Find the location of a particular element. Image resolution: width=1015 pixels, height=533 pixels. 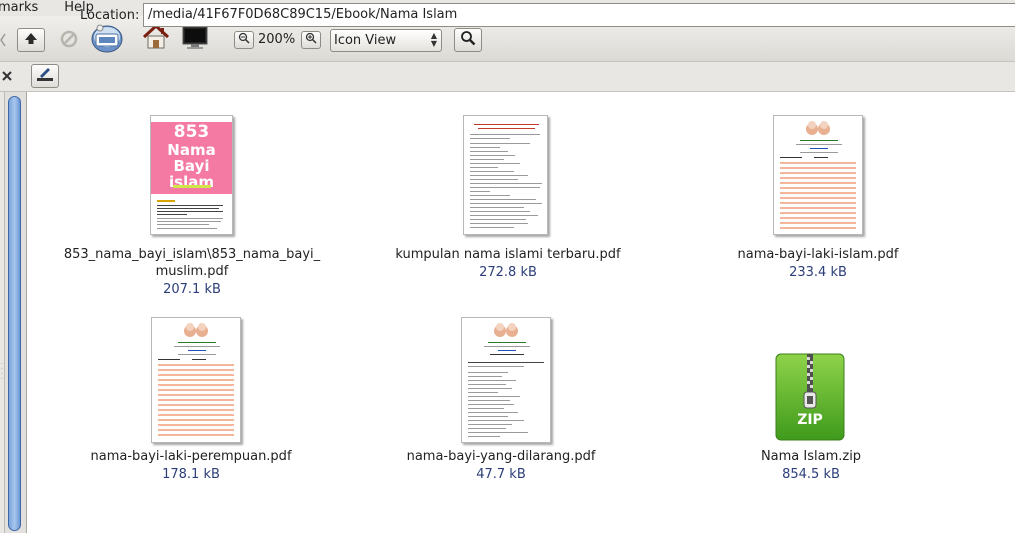

location-input: /media/41F67F0D68C89C15/Ebook/Nama Islam is located at coordinates (579, 15).